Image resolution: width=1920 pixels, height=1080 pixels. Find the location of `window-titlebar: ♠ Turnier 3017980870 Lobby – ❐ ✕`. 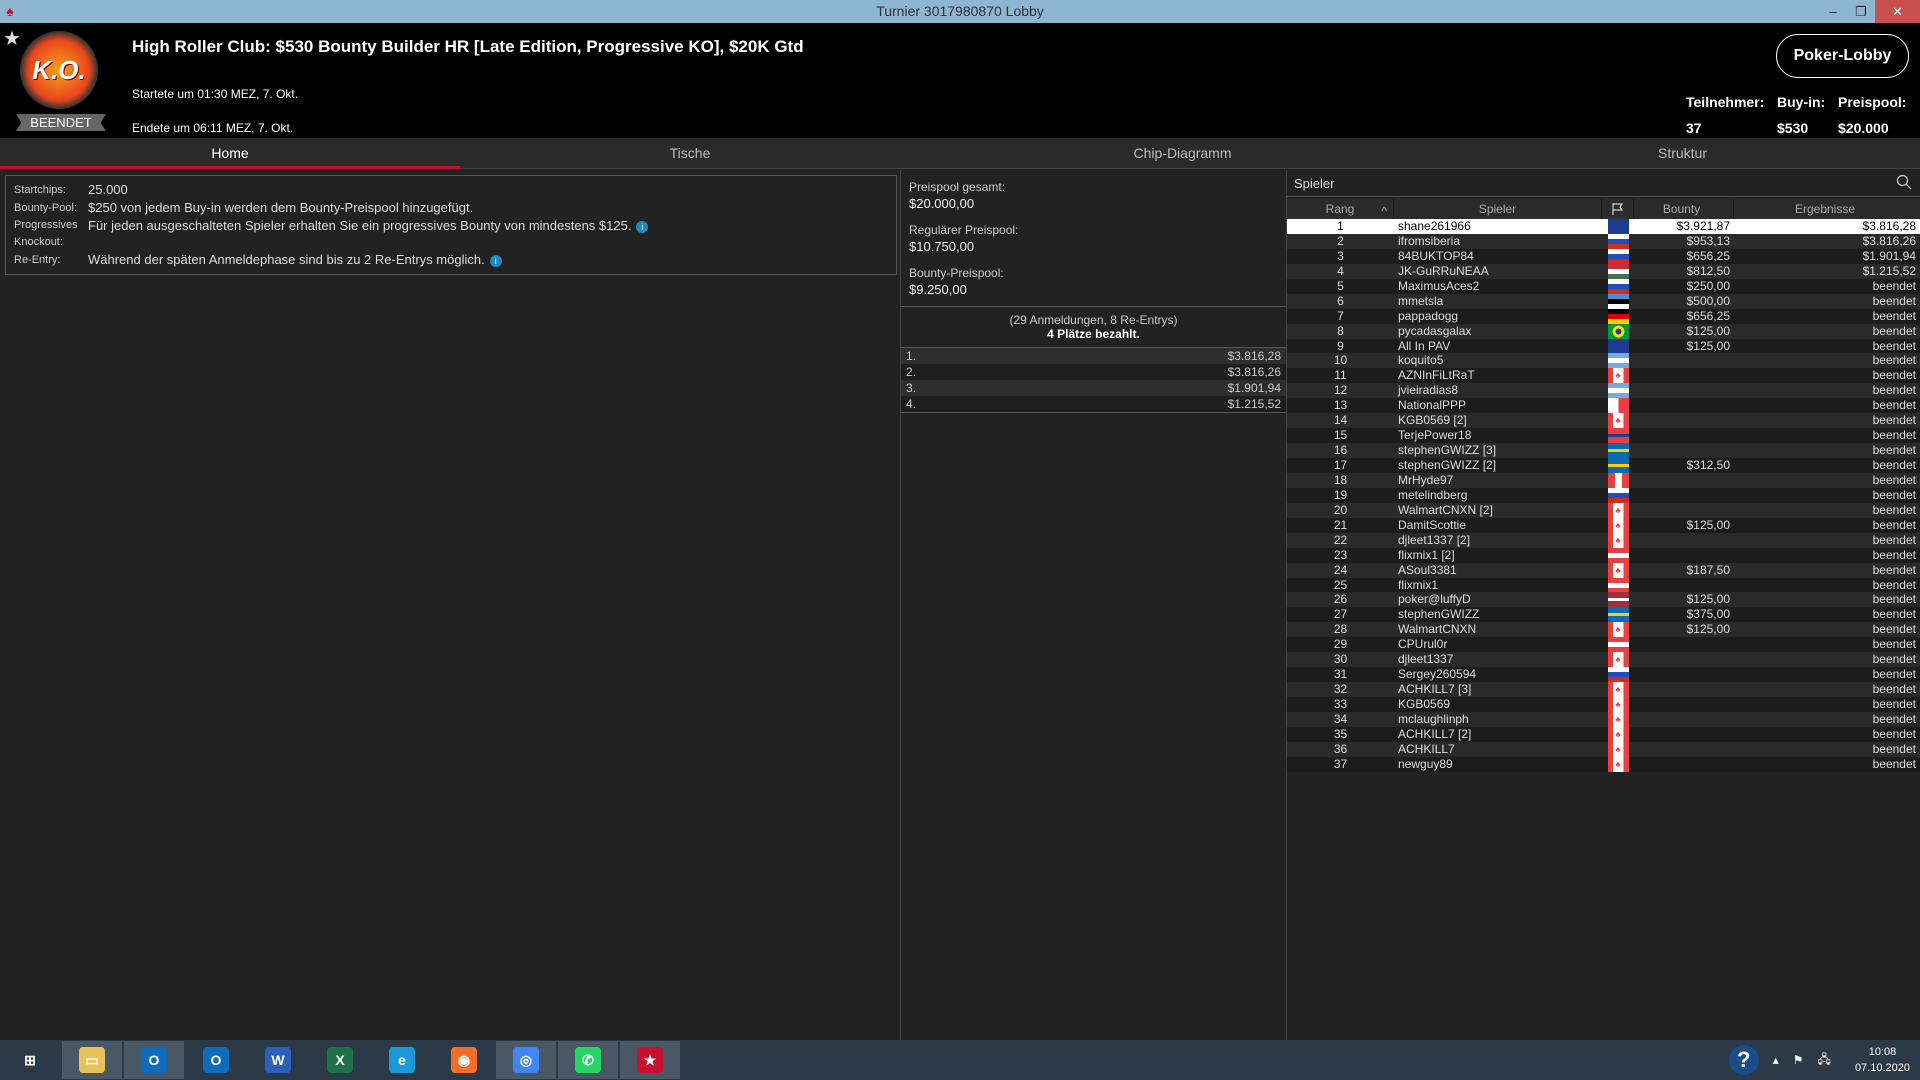

window-titlebar: ♠ Turnier 3017980870 Lobby – ❐ ✕ is located at coordinates (960, 11).